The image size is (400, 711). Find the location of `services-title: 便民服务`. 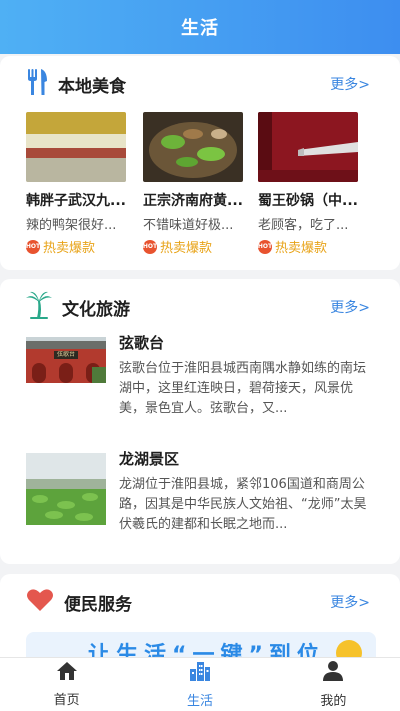

services-title: 便民服务 is located at coordinates (98, 604).